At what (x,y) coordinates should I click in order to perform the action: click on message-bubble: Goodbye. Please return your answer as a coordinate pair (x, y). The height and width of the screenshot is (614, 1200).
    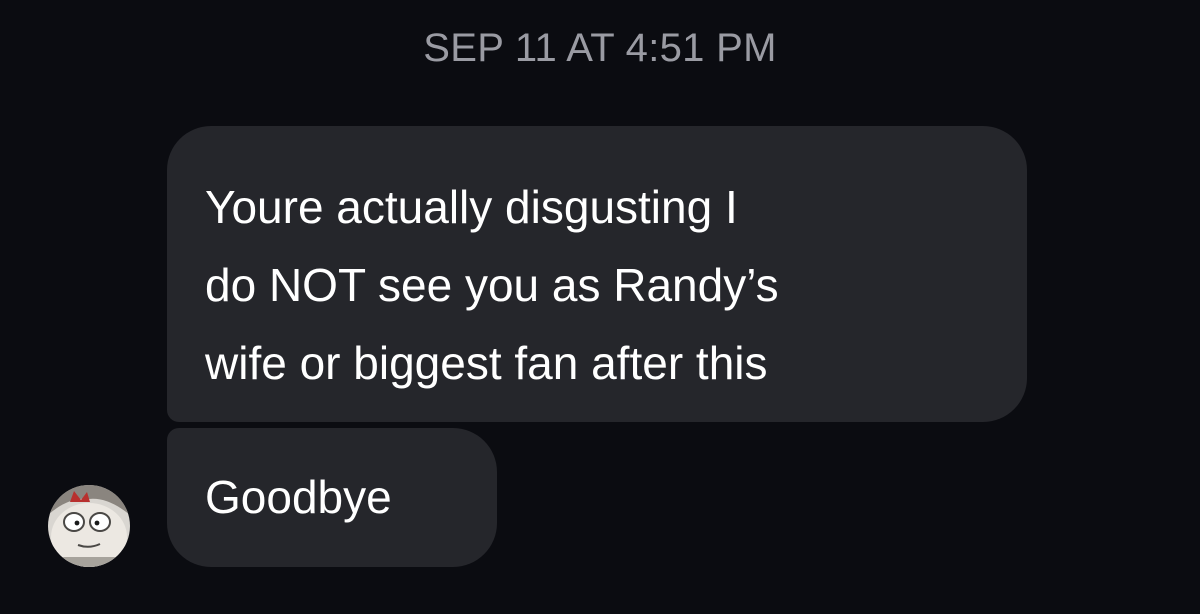
    Looking at the image, I should click on (332, 497).